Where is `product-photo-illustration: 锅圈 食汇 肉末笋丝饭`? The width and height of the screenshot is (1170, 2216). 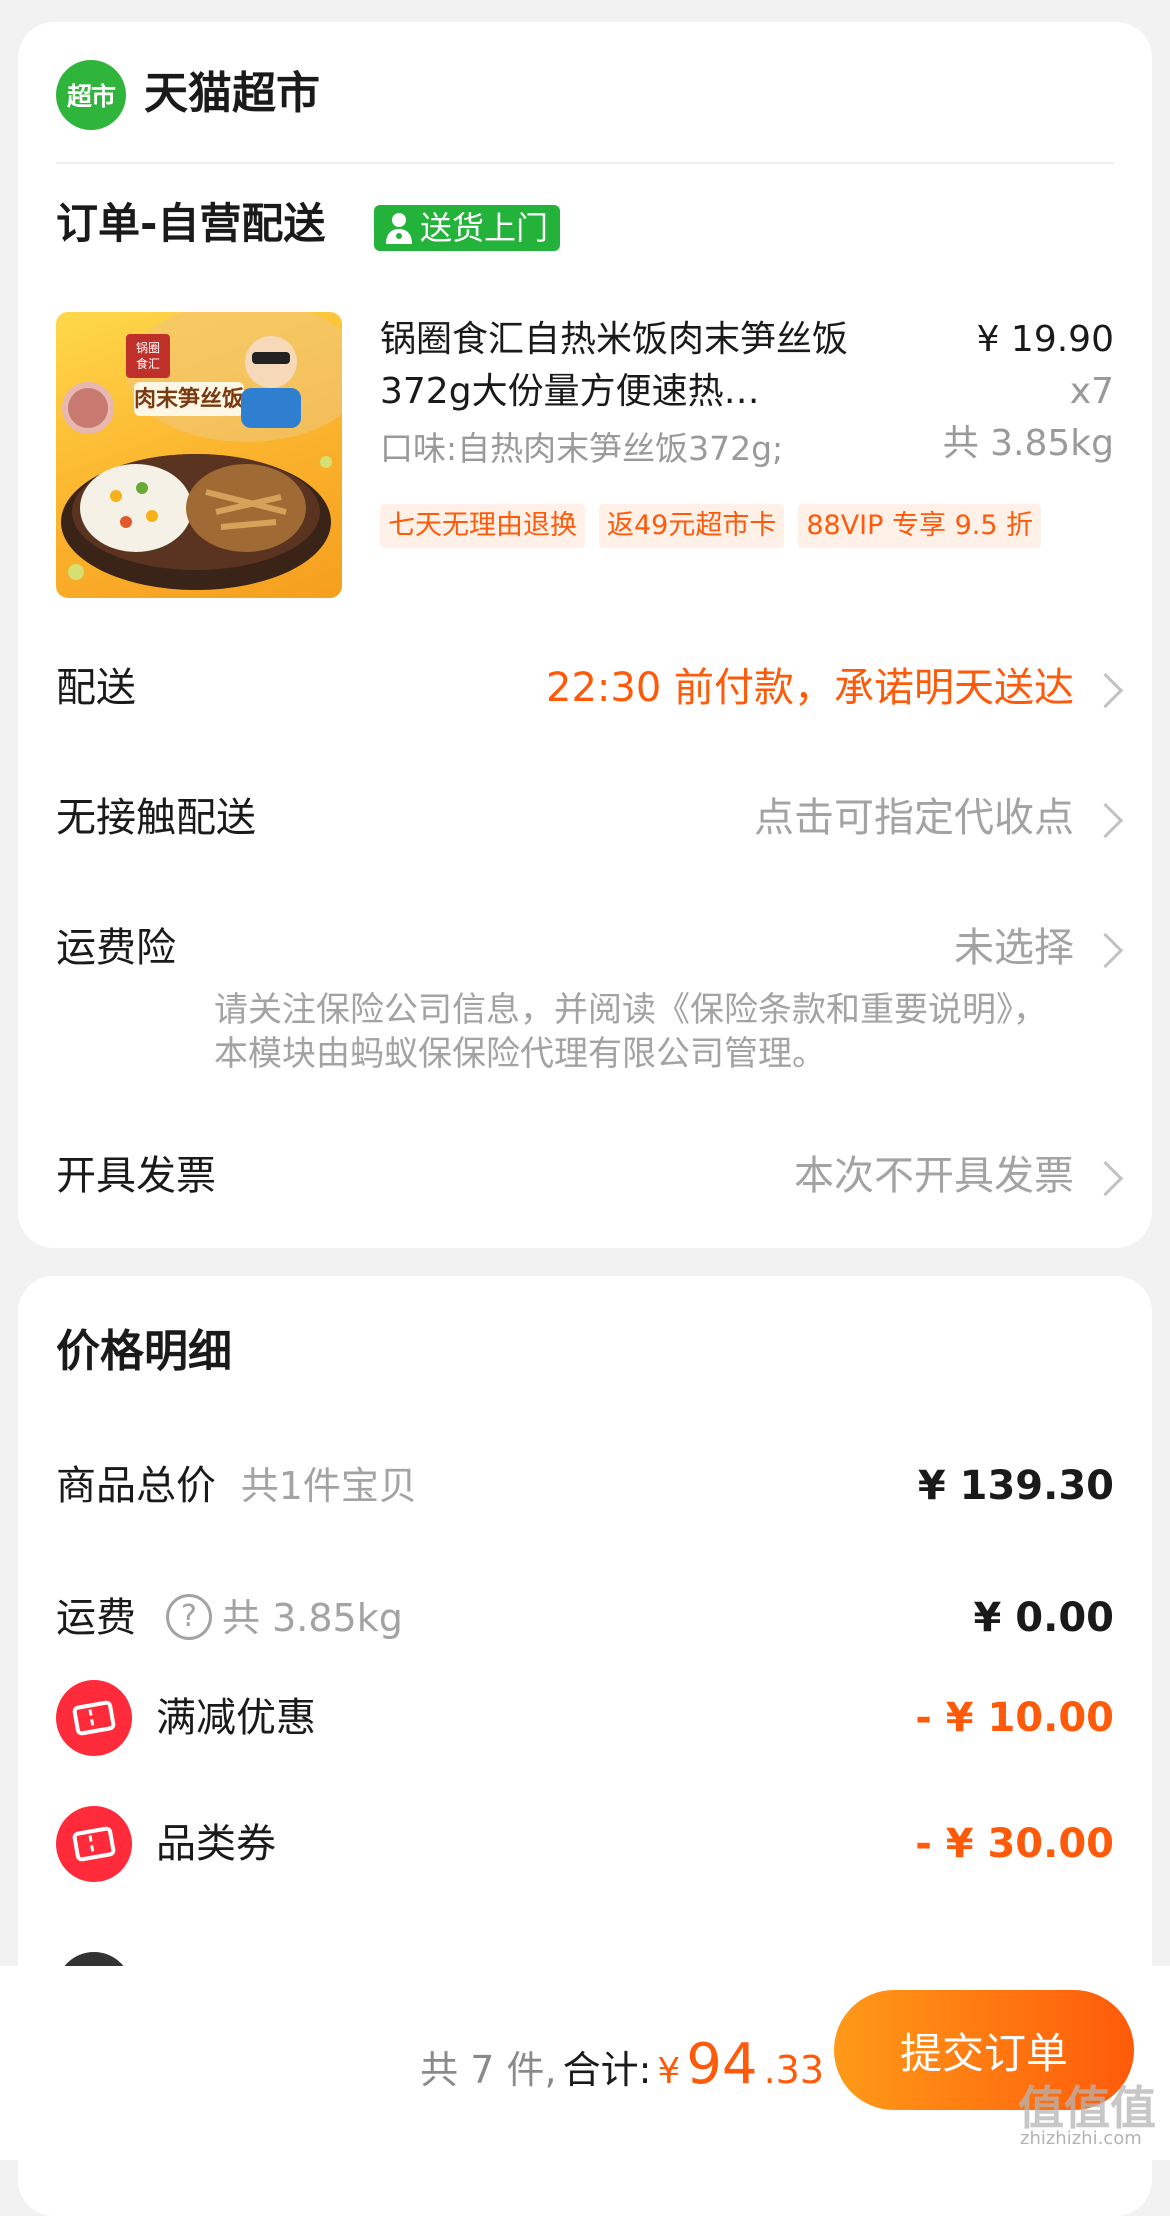 product-photo-illustration: 锅圈 食汇 肉末笋丝饭 is located at coordinates (201, 451).